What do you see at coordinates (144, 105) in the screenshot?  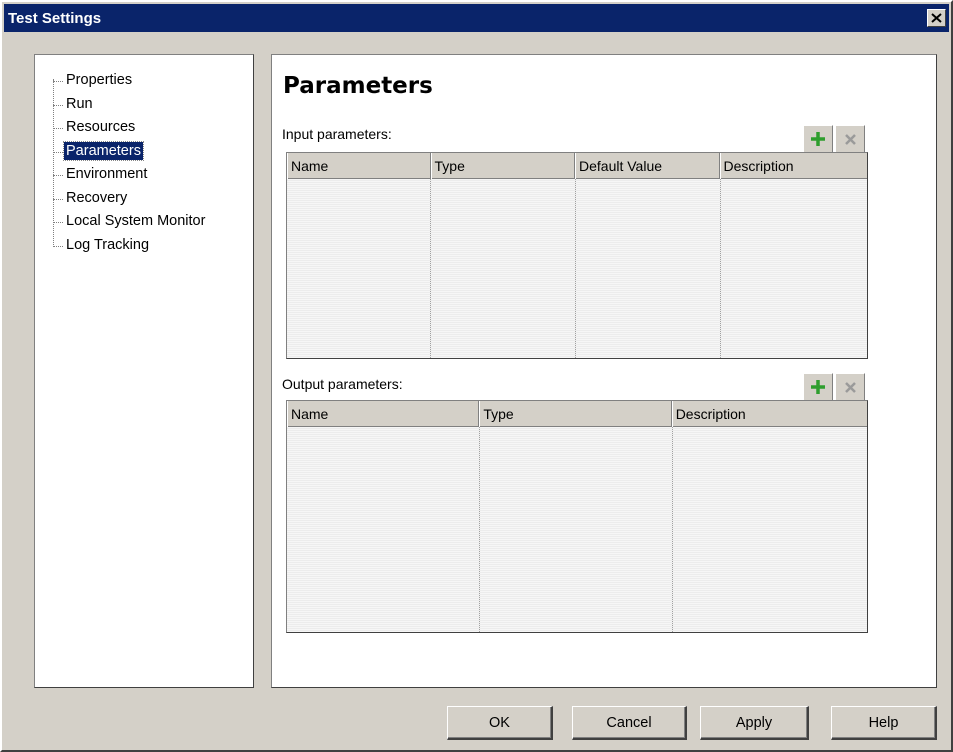 I see `tree-item-run: Run` at bounding box center [144, 105].